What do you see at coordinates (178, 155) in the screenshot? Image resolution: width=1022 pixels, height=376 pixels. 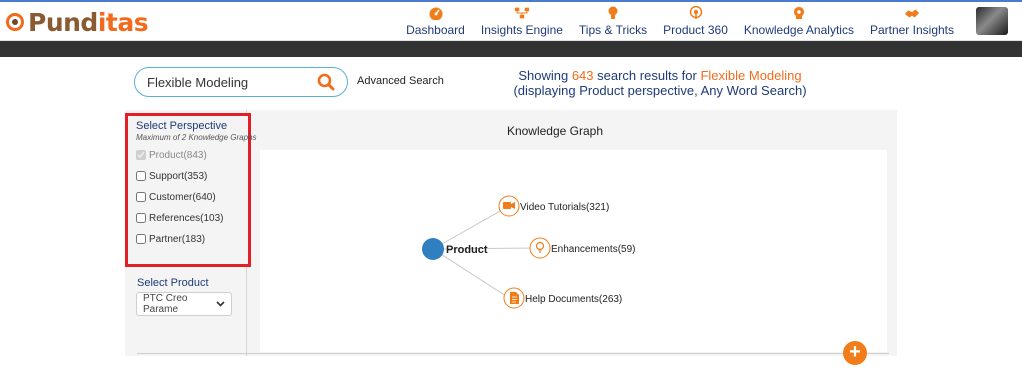 I see `option-label: Product(843)` at bounding box center [178, 155].